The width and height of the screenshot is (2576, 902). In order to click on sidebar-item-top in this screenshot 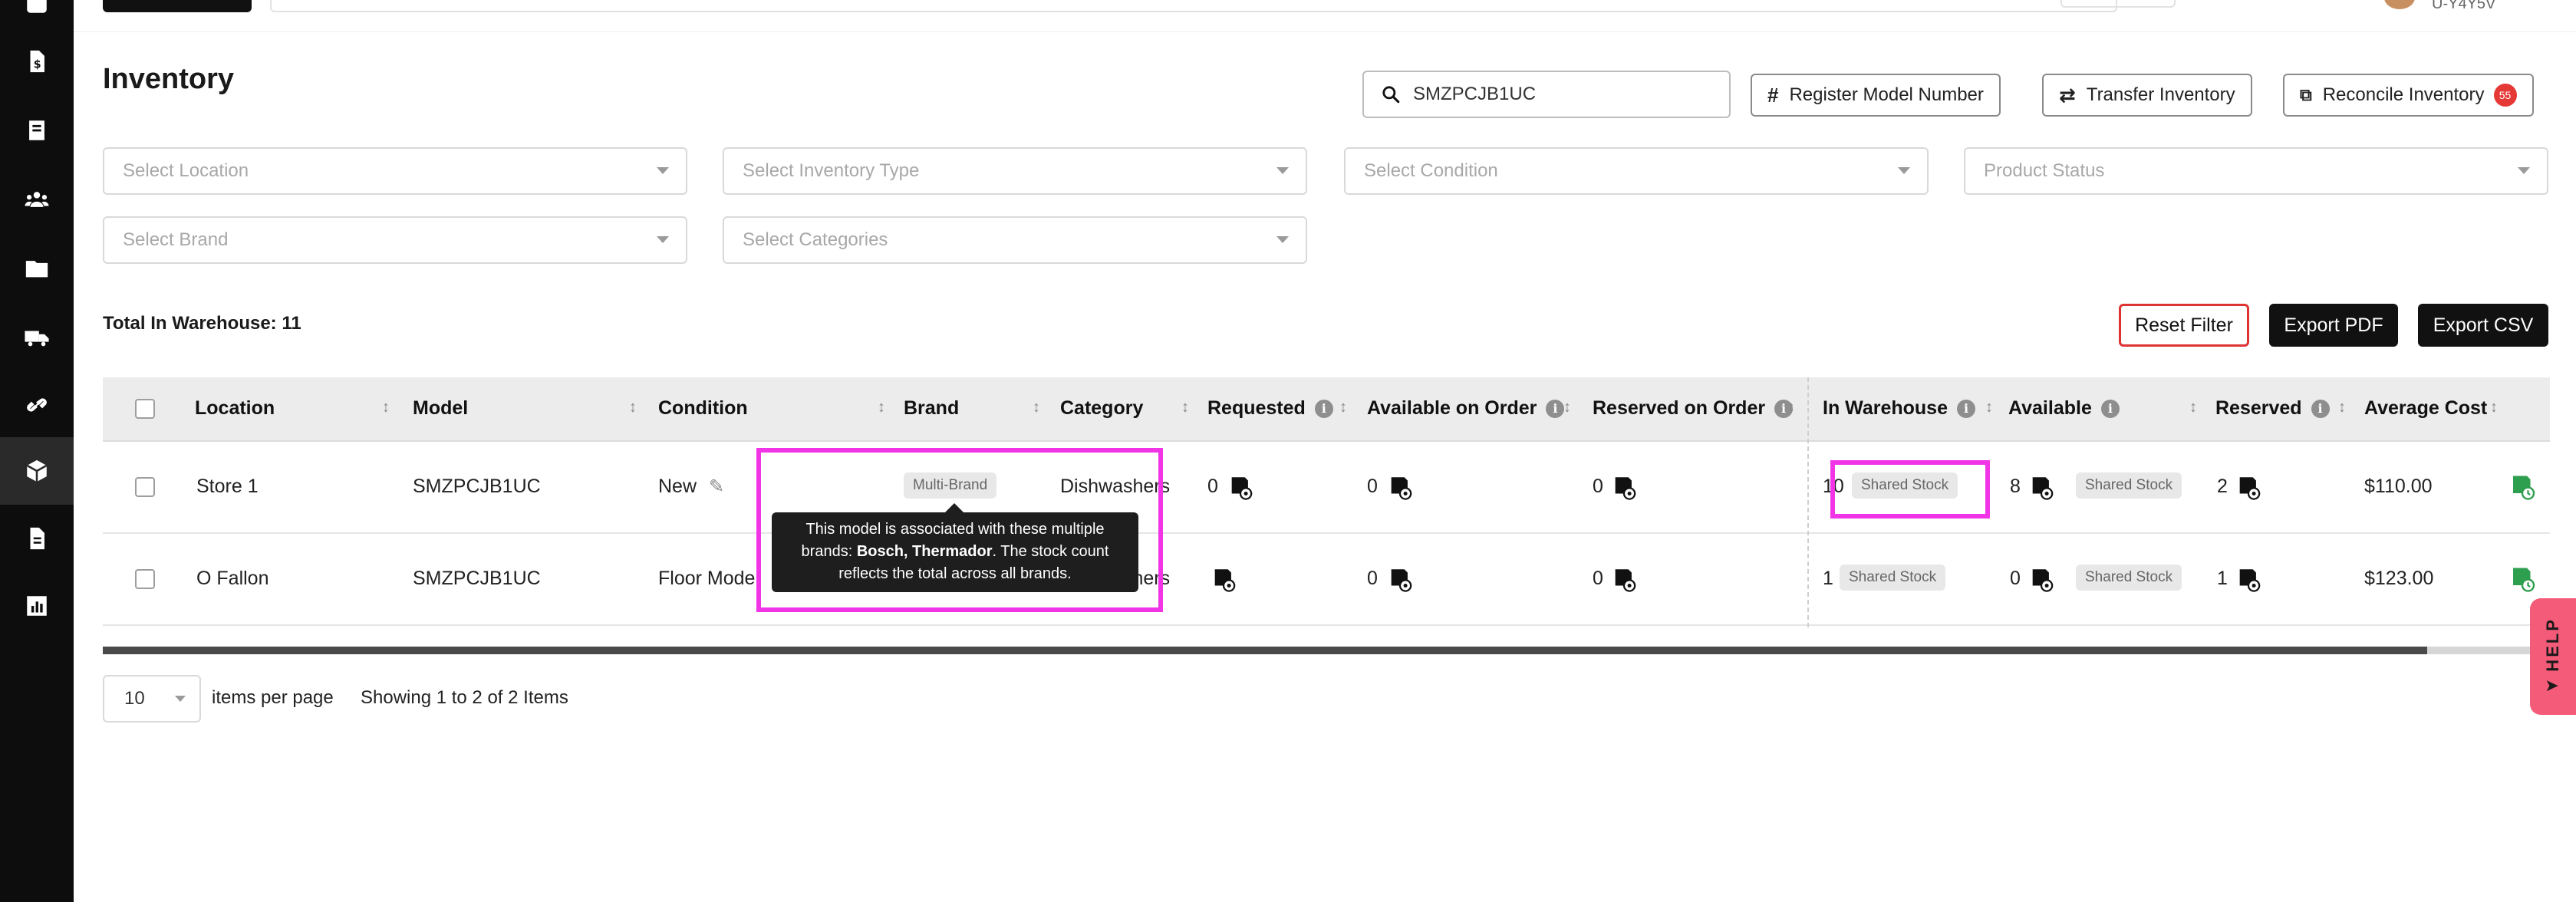, I will do `click(36, 9)`.